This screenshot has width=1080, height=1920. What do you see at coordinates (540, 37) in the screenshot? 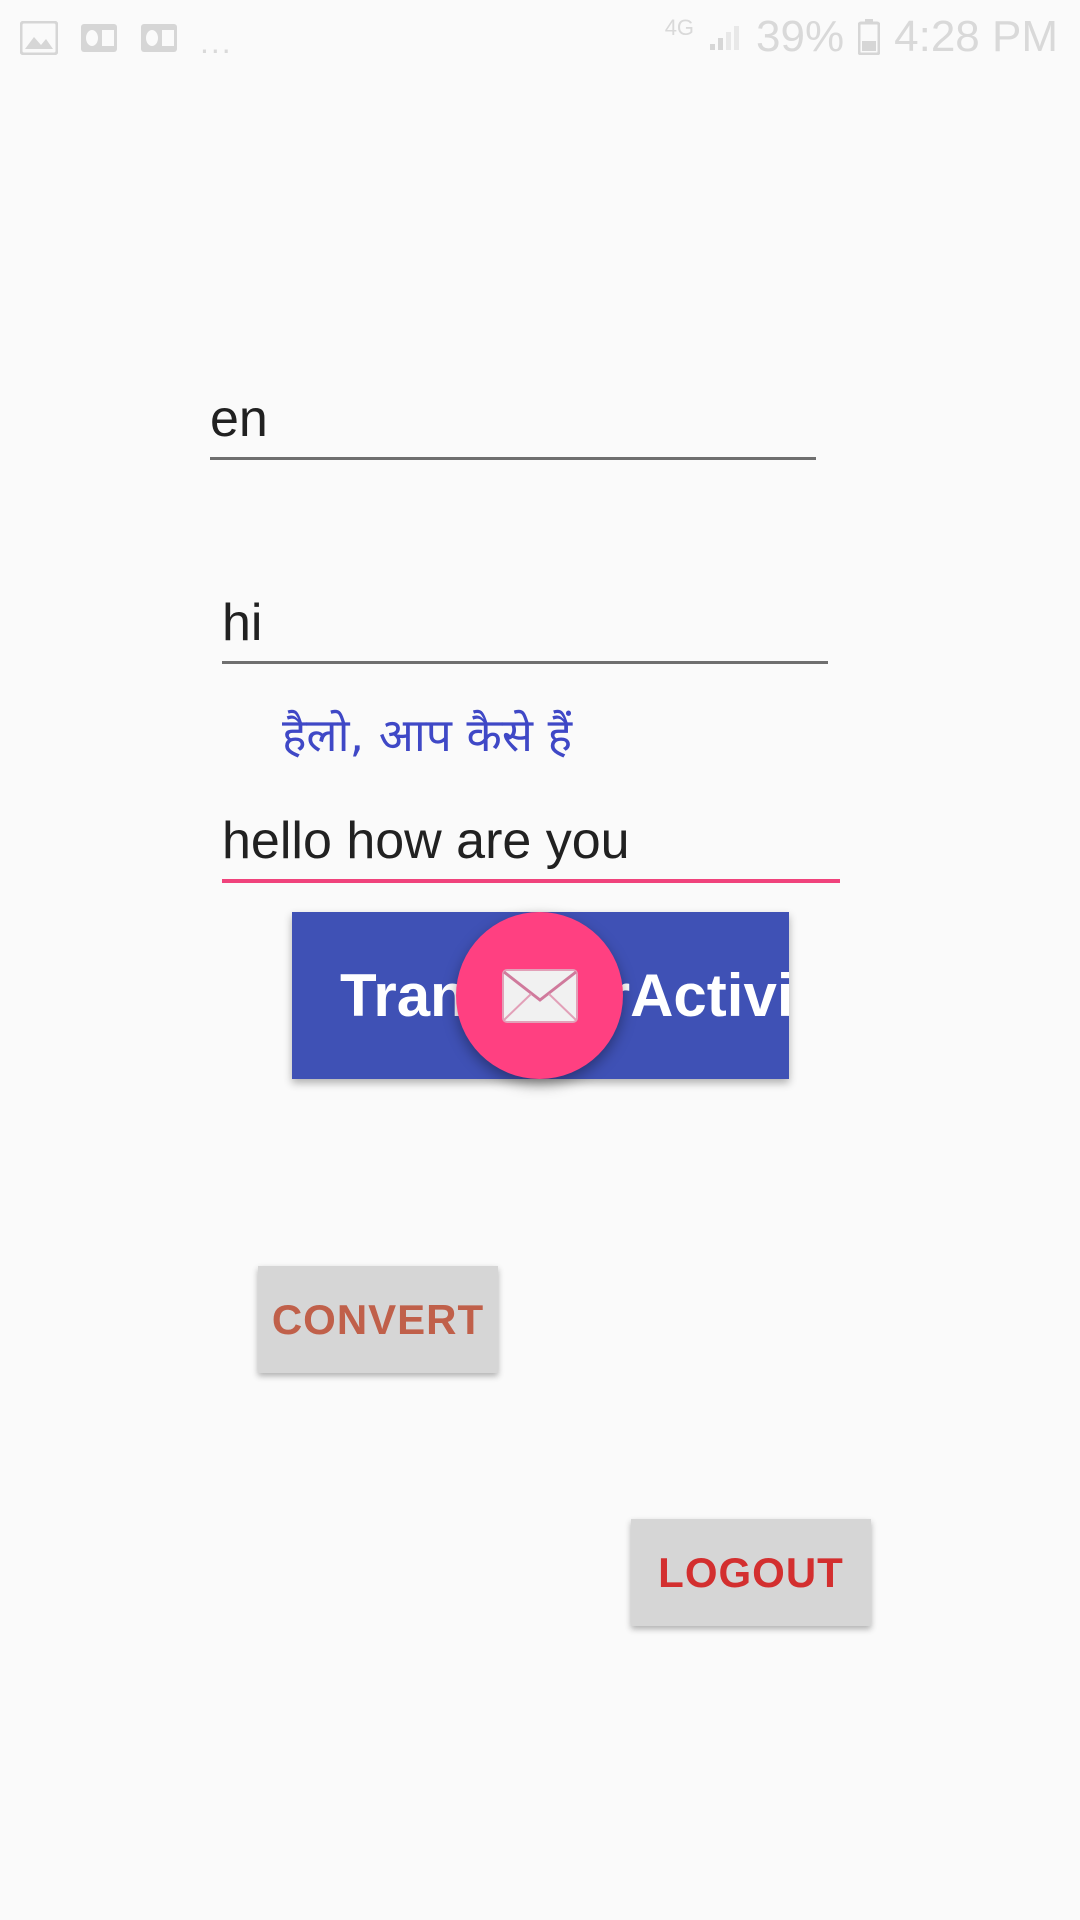
I see `status-bar: ... 4G 39% 4:28 PM` at bounding box center [540, 37].